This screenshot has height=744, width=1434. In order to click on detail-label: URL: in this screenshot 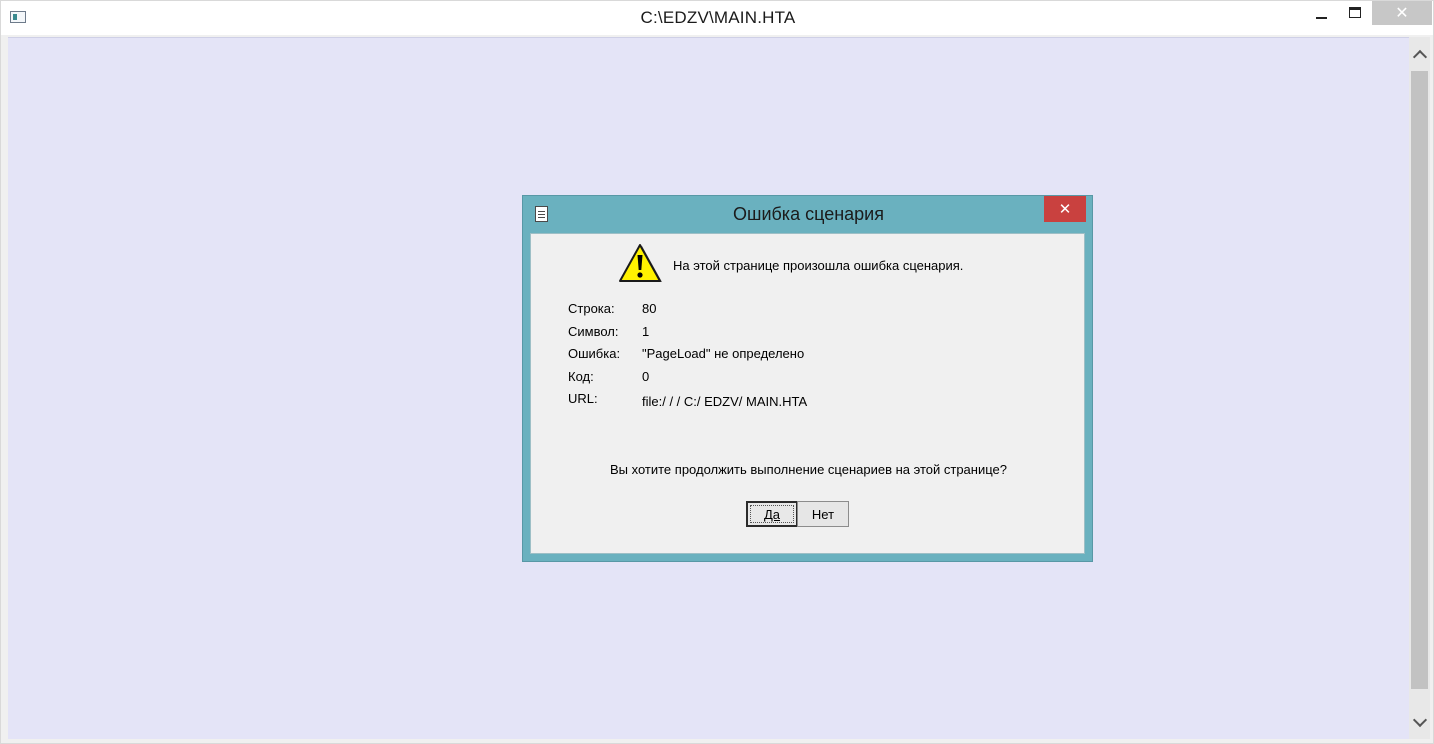, I will do `click(583, 398)`.